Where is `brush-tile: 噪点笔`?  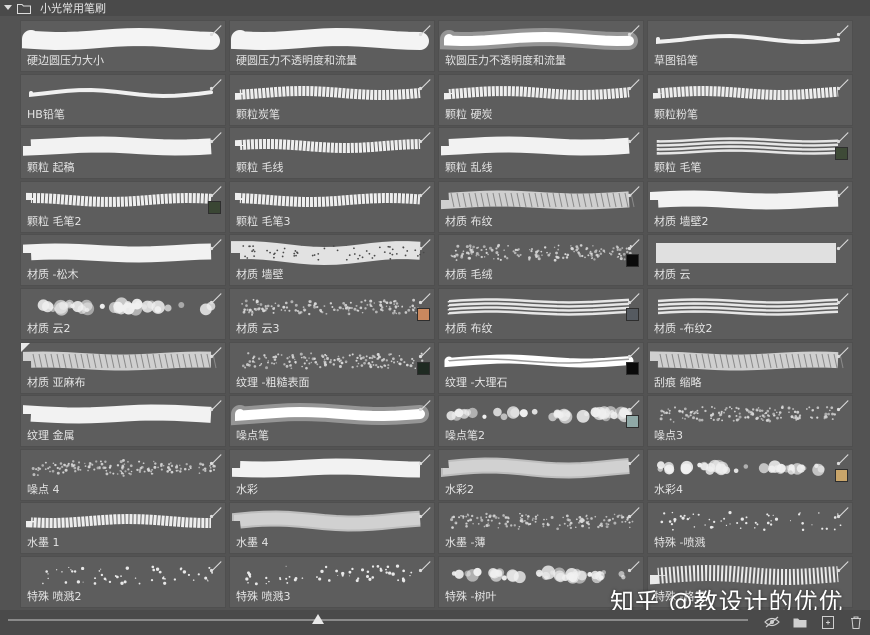 brush-tile: 噪点笔 is located at coordinates (332, 421).